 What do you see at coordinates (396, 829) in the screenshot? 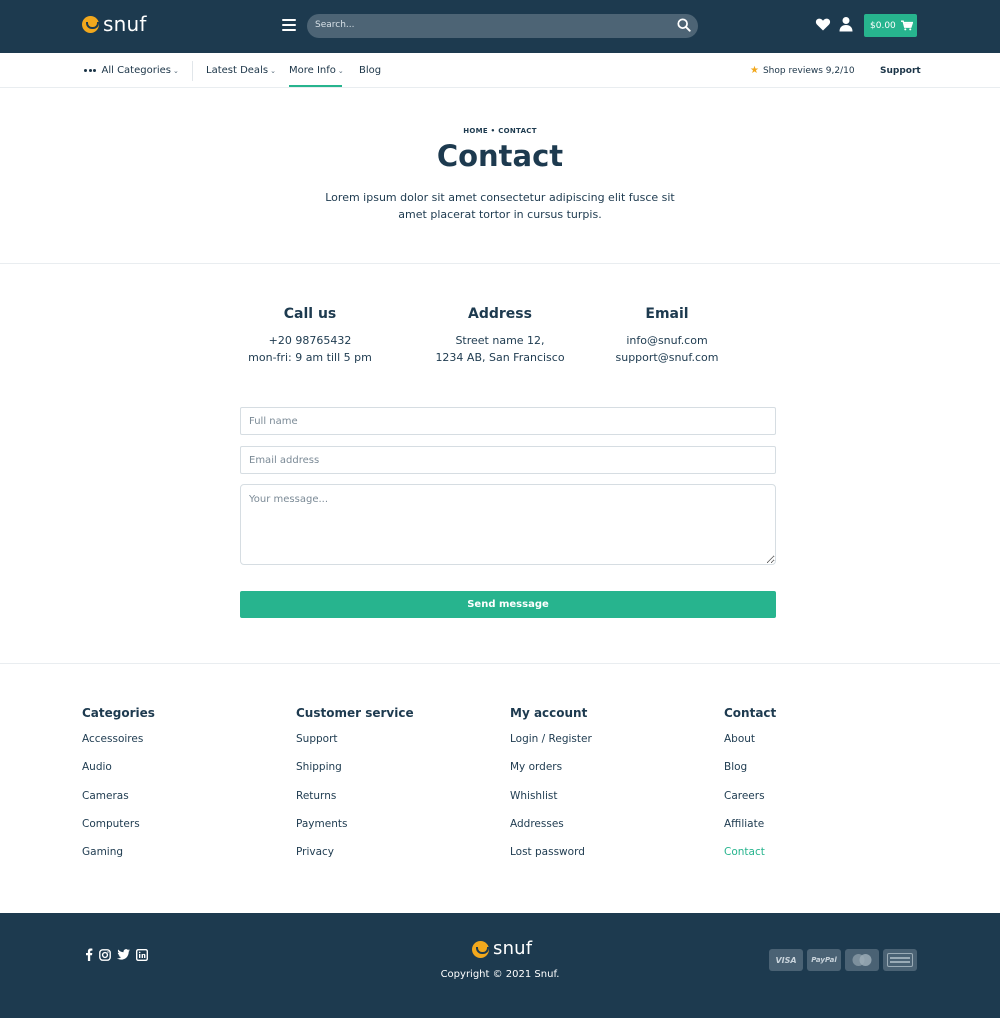
I see `footer-link: Payments` at bounding box center [396, 829].